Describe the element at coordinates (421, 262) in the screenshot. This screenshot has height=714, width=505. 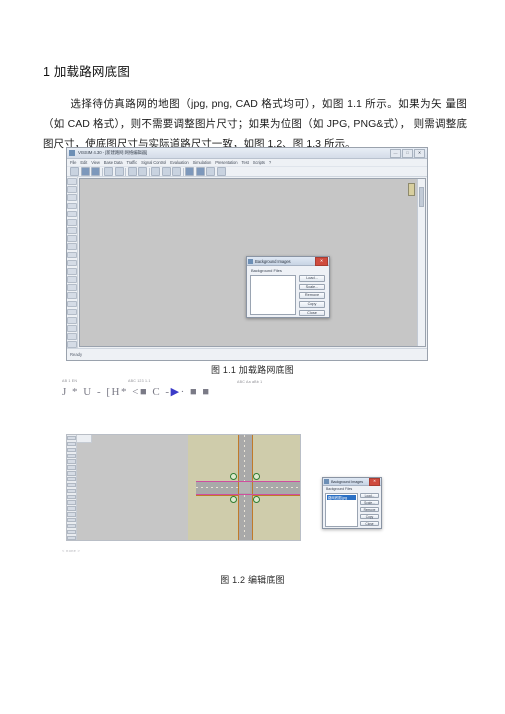
I see `canvas-vertical-scrollbar` at that location.